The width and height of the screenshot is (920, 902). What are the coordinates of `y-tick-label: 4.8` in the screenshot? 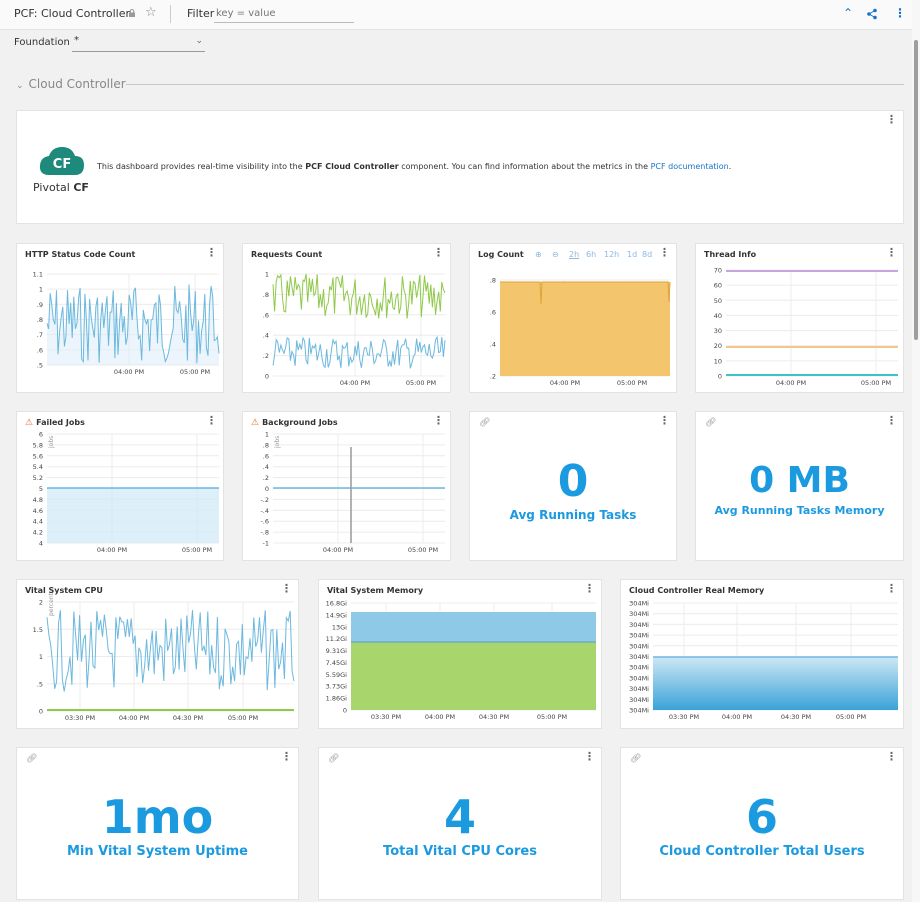 It's located at (38, 500).